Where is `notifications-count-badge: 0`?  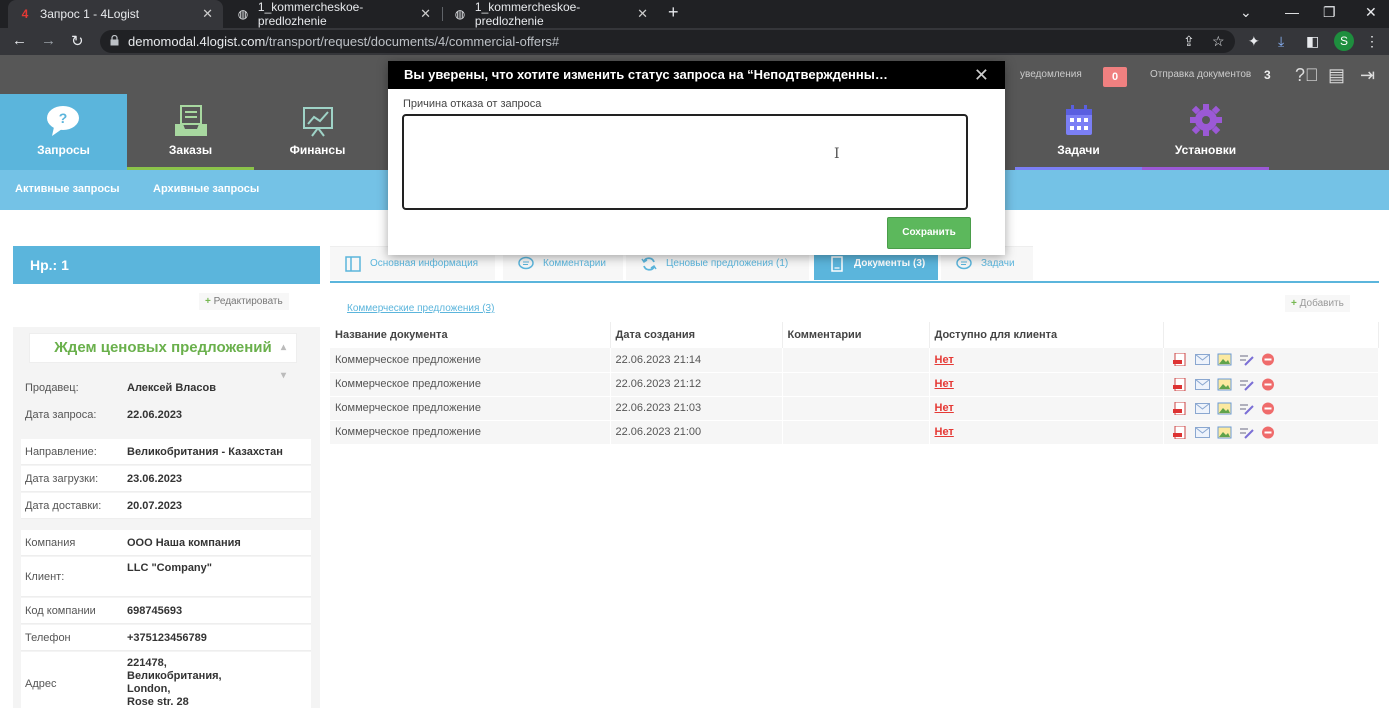 notifications-count-badge: 0 is located at coordinates (1115, 77).